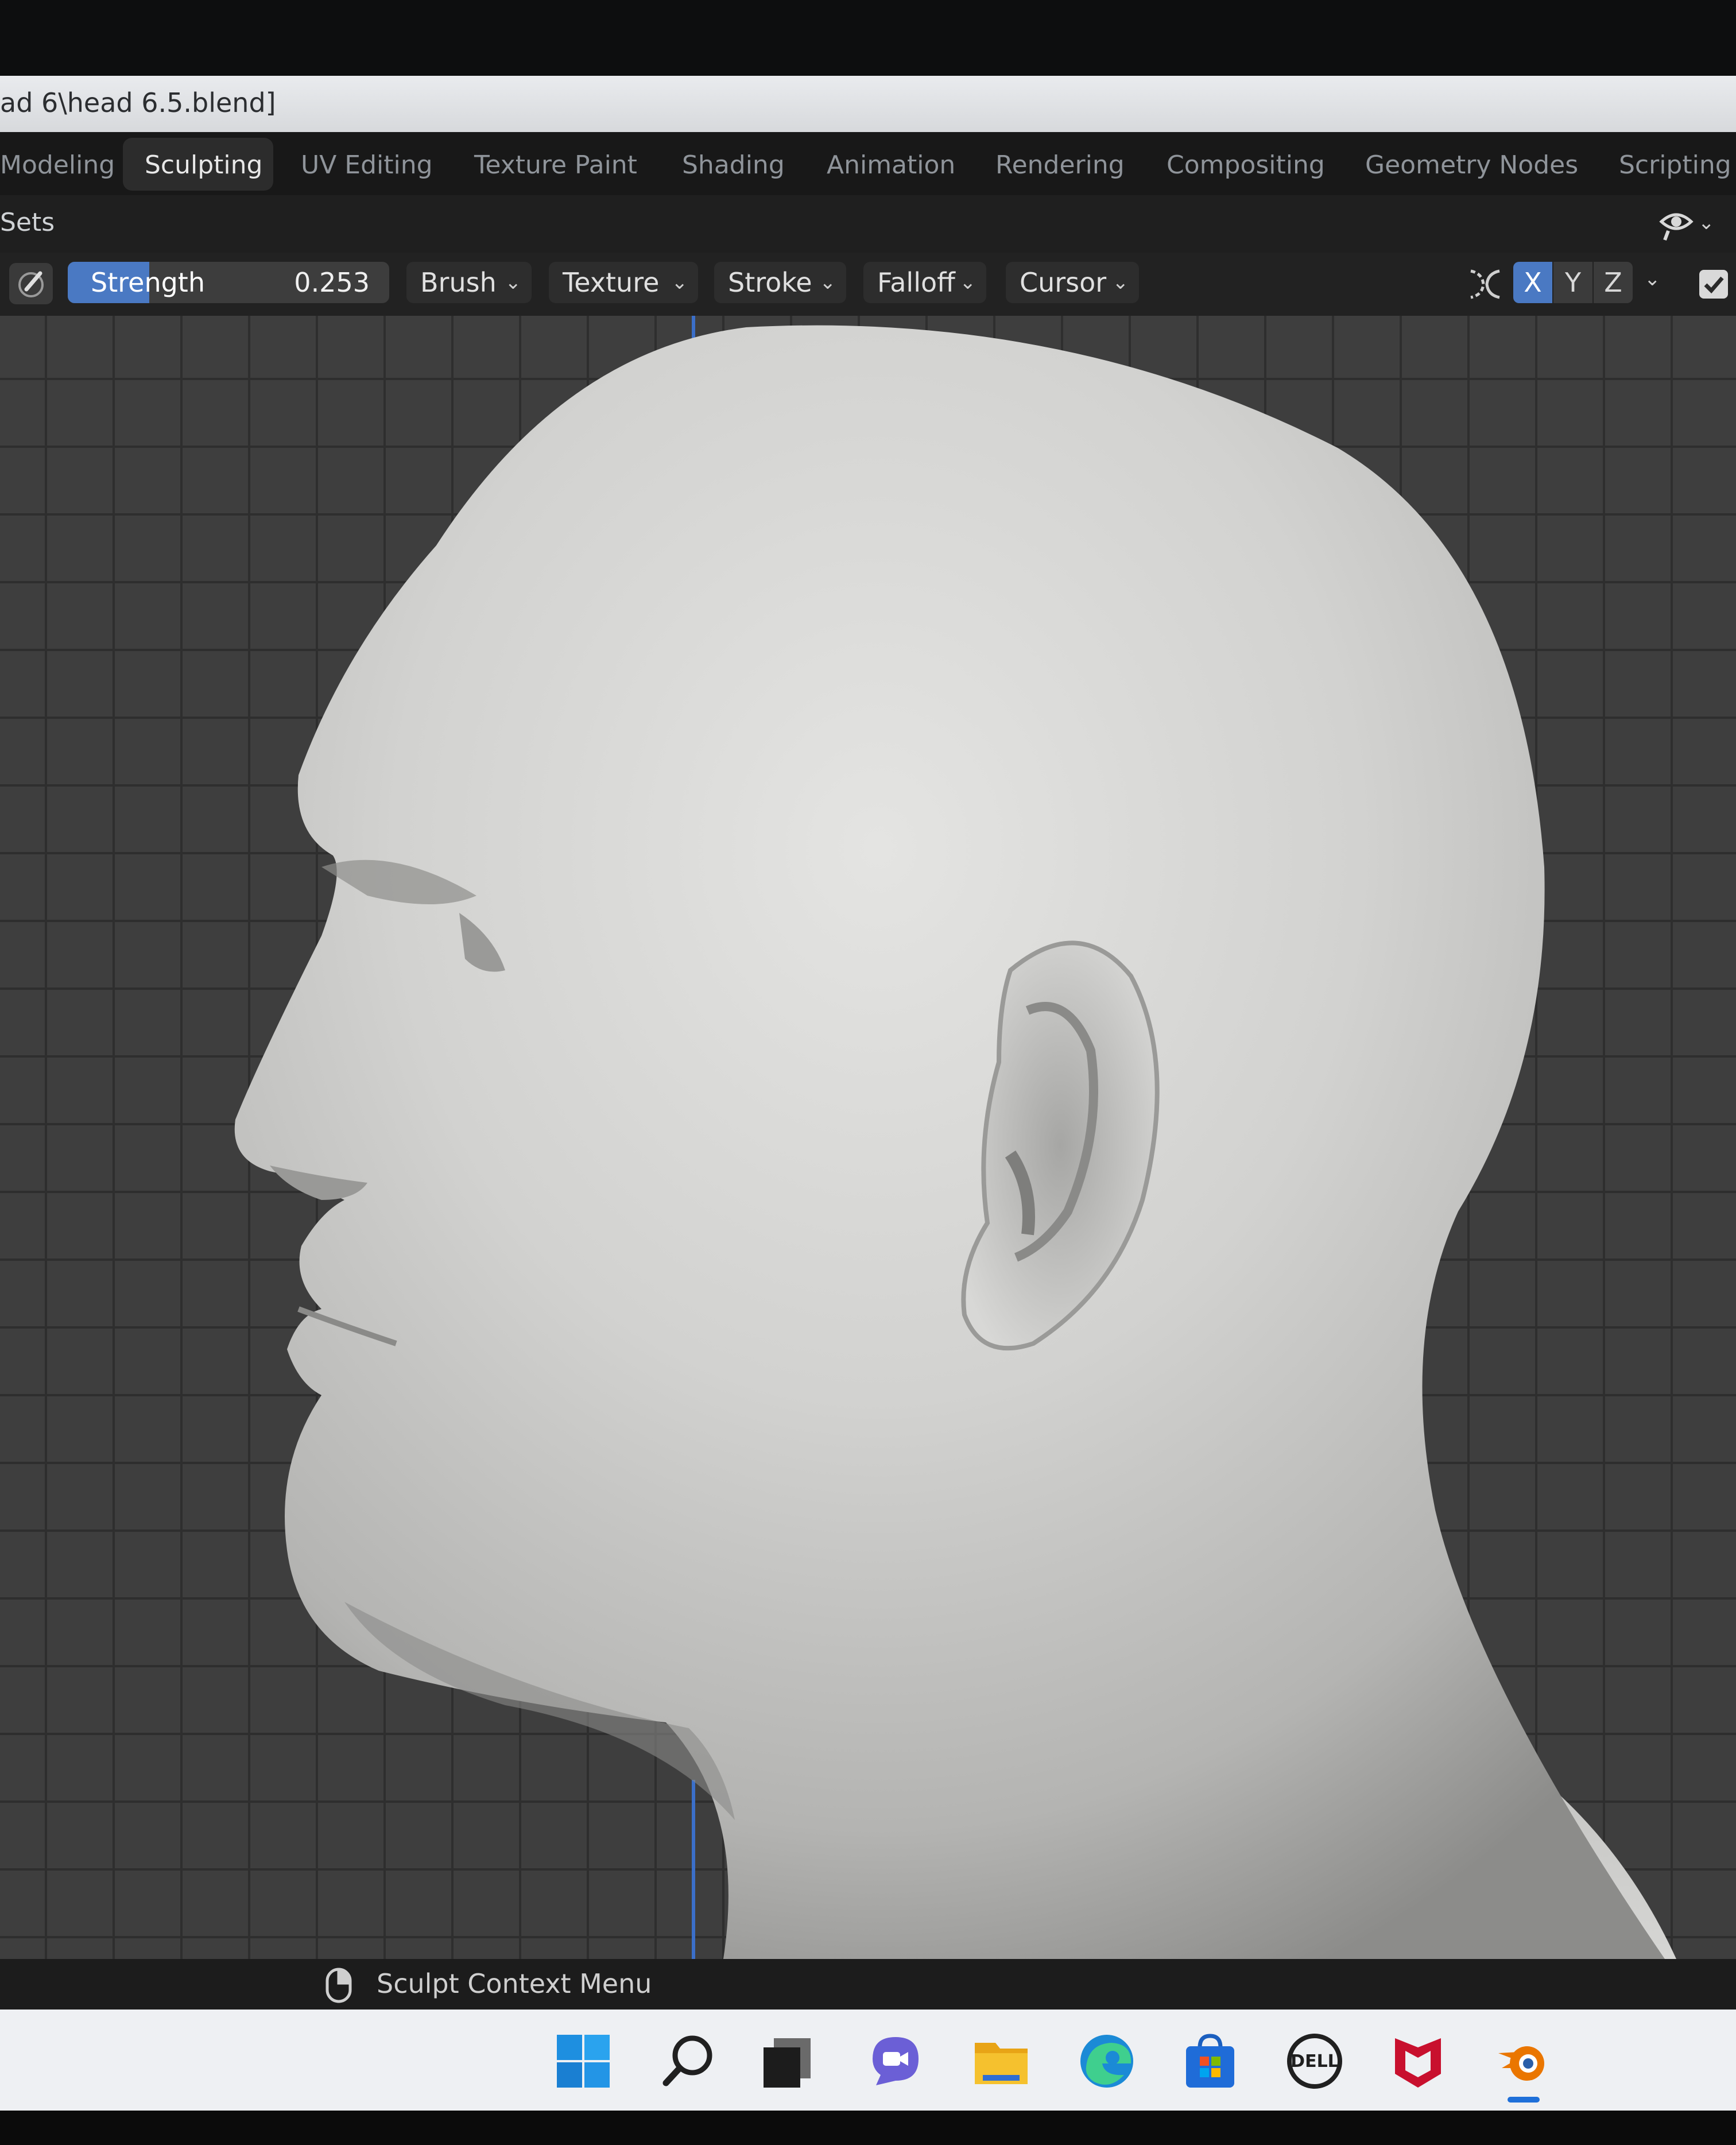 The height and width of the screenshot is (2145, 1736). Describe the element at coordinates (27, 222) in the screenshot. I see `face-sets-menu: Sets` at that location.